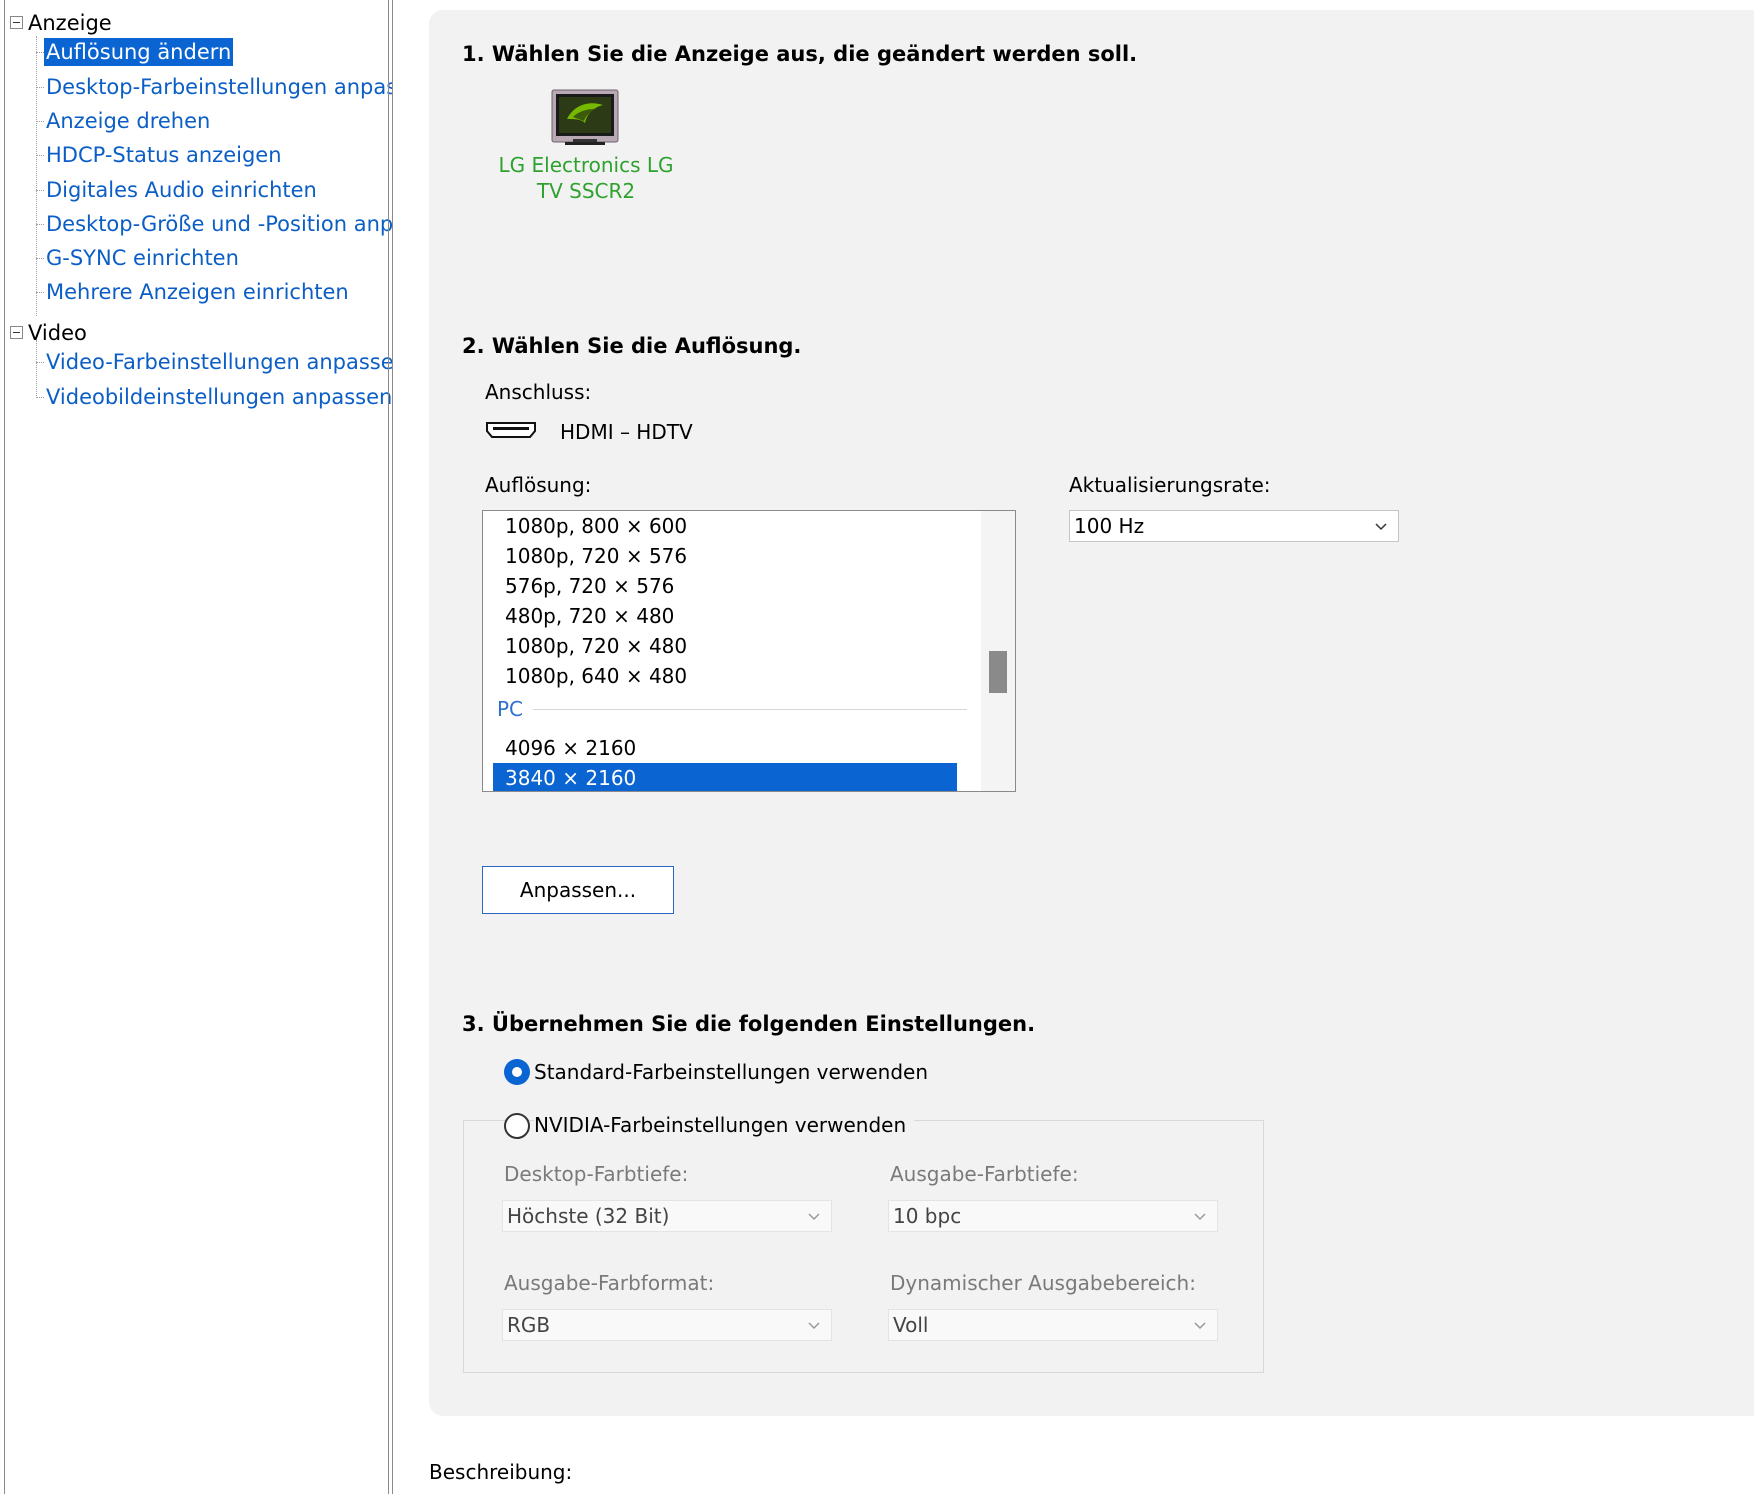  What do you see at coordinates (538, 485) in the screenshot?
I see `resolution-label: Auflösung:` at bounding box center [538, 485].